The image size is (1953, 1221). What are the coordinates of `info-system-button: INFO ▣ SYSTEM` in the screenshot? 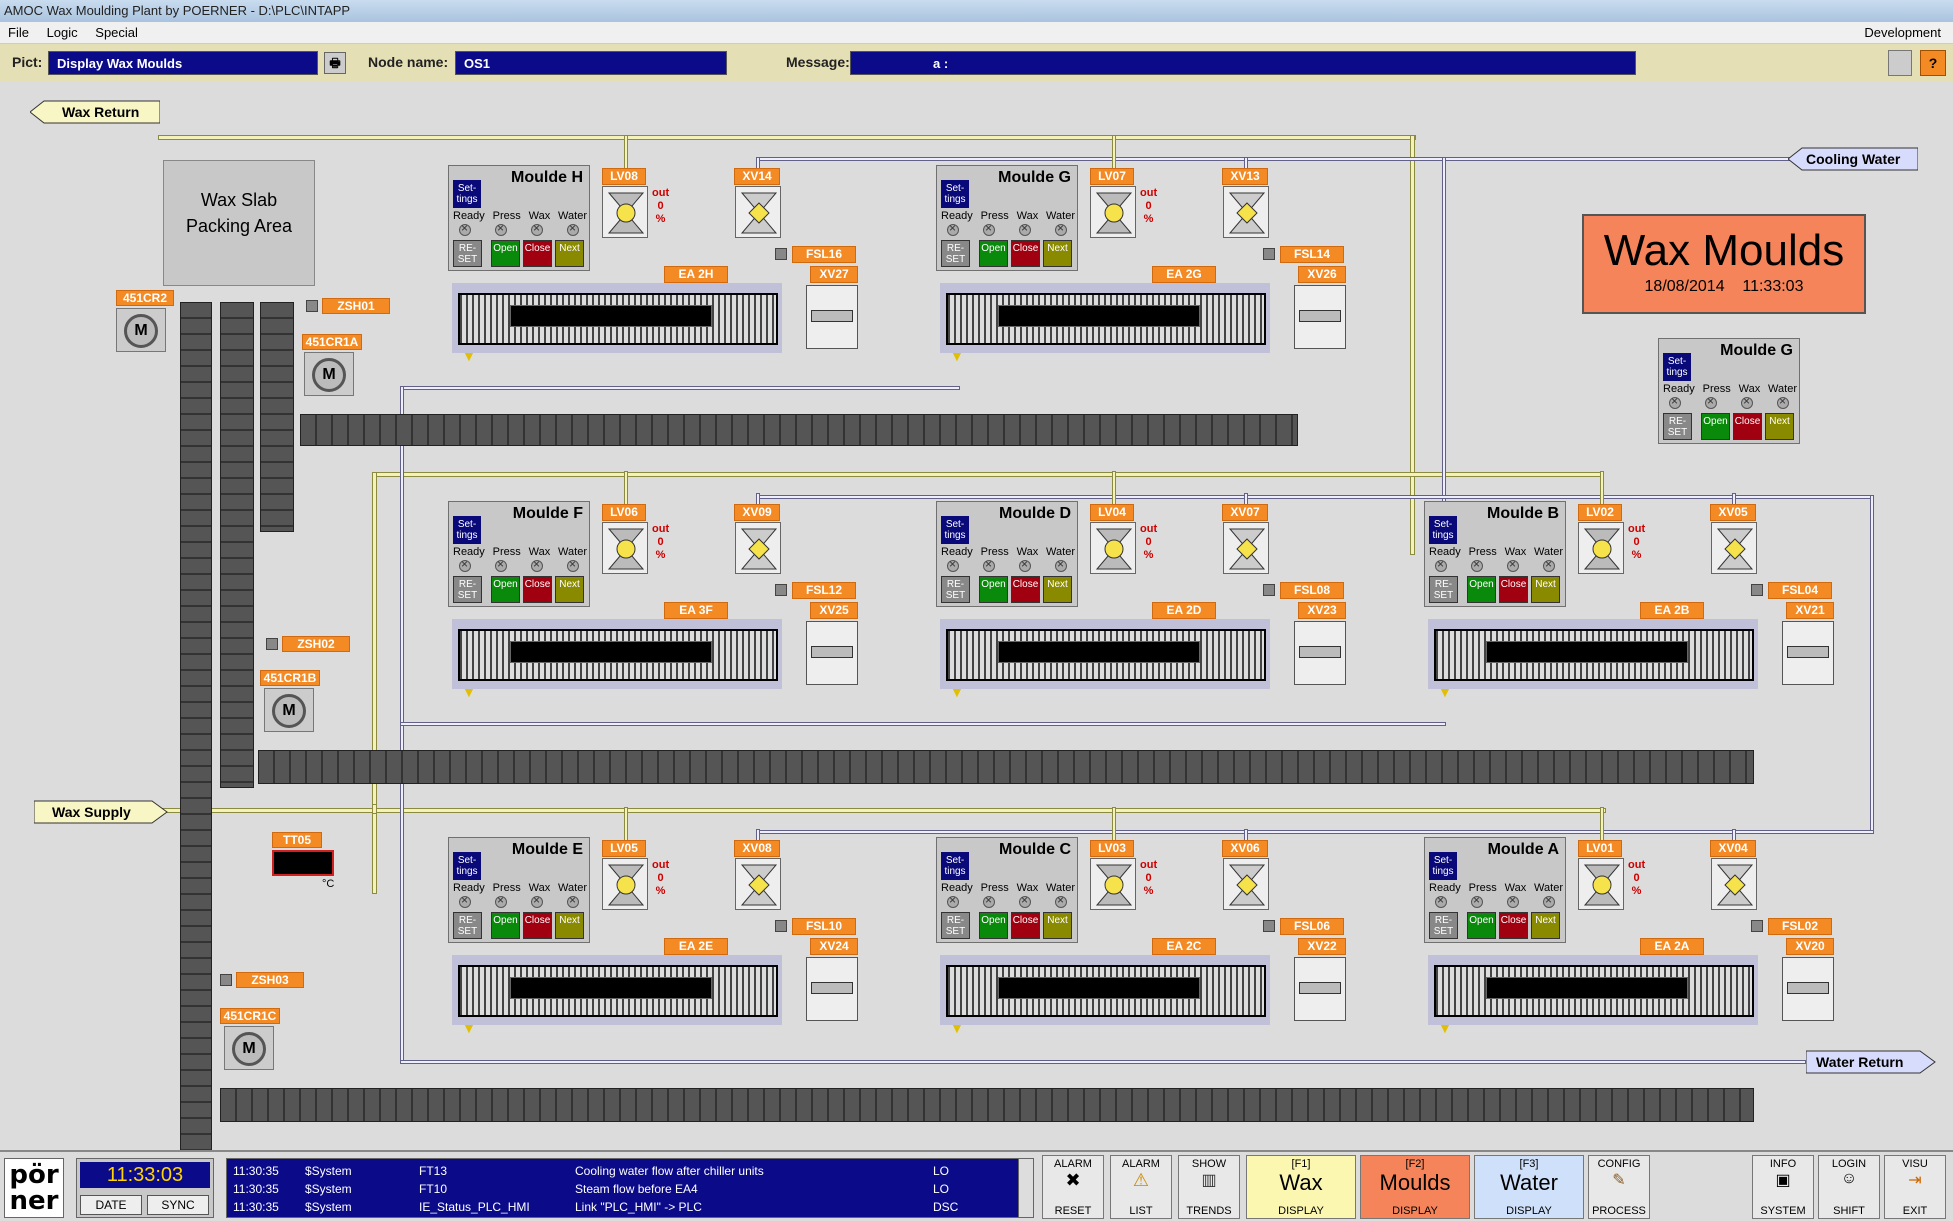 It's located at (1783, 1187).